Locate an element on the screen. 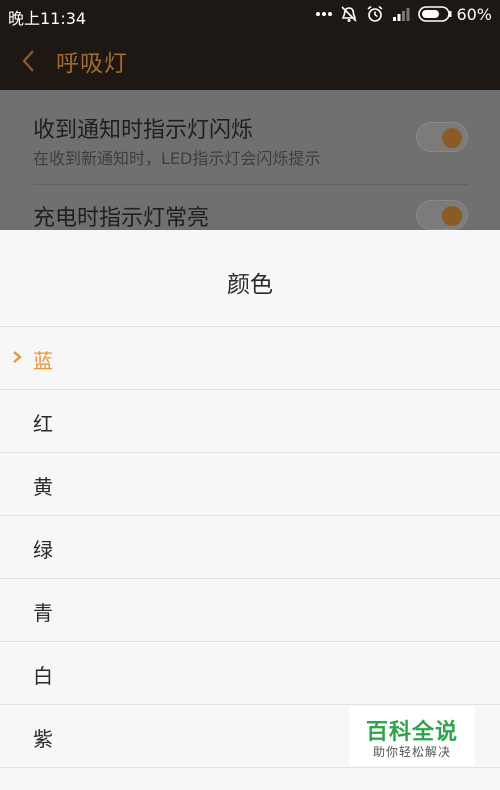 The height and width of the screenshot is (790, 500). alarm-clock-icon is located at coordinates (375, 14).